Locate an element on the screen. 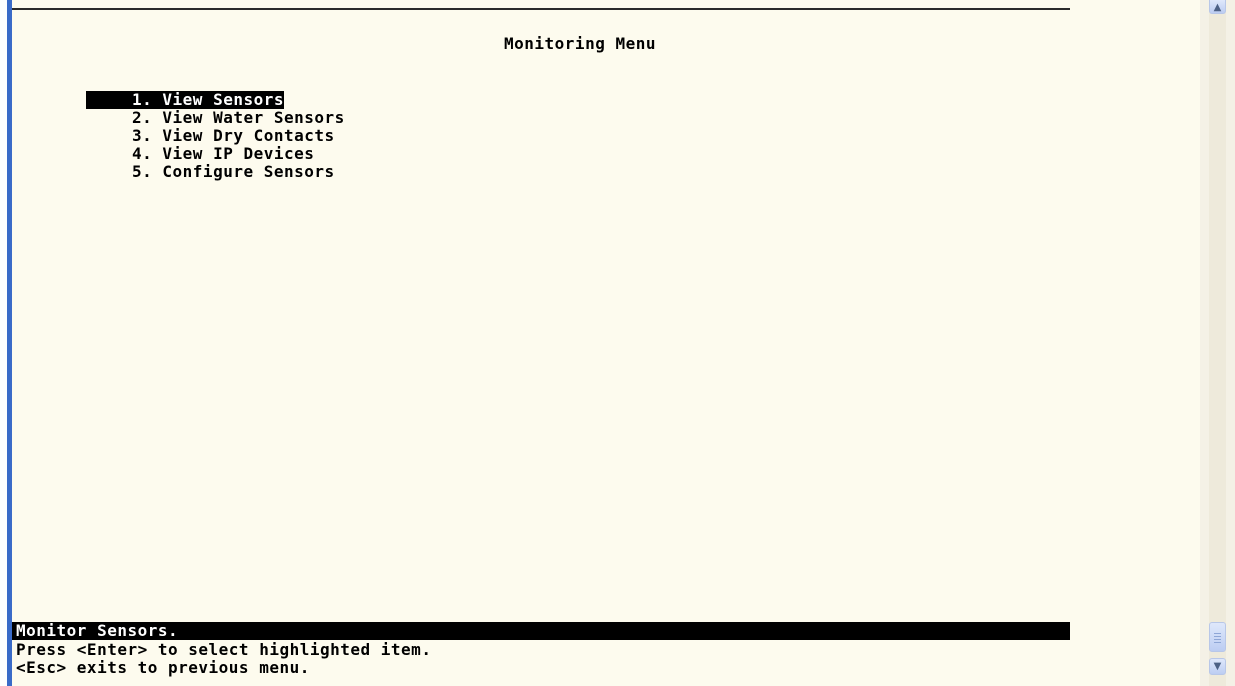  menu-item-view-water-sensors: 2. View Water Sensors is located at coordinates (238, 118).